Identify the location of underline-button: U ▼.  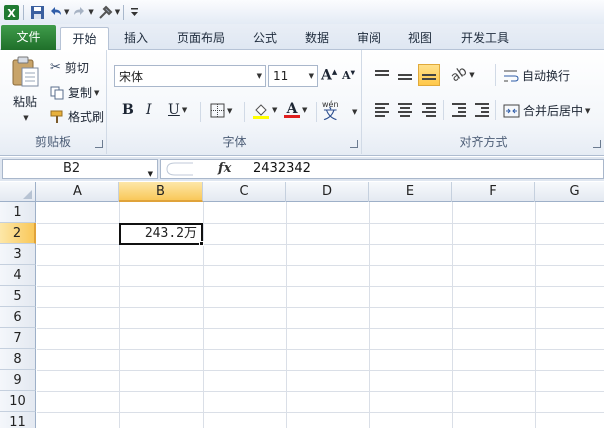
(177, 110).